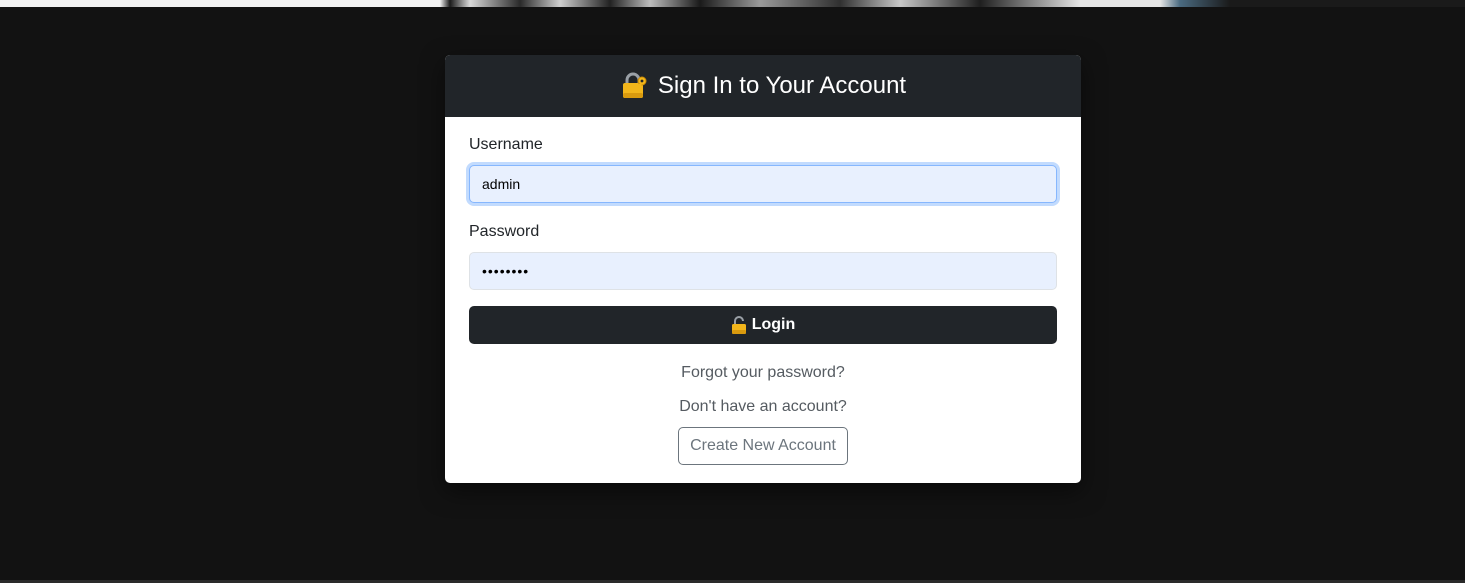 This screenshot has width=1465, height=583. Describe the element at coordinates (782, 85) in the screenshot. I see `page-title: Sign In to Your Account` at that location.